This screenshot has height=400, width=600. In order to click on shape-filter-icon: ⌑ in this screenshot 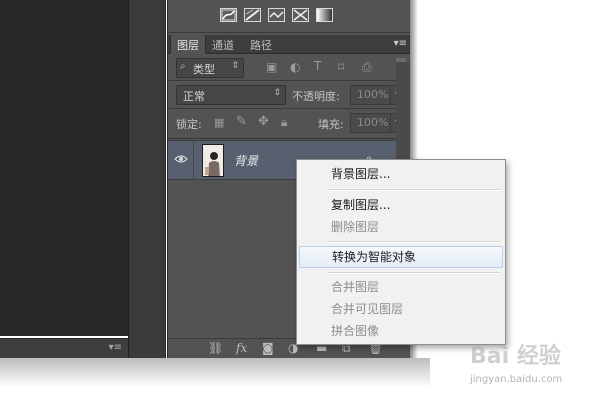, I will do `click(341, 67)`.